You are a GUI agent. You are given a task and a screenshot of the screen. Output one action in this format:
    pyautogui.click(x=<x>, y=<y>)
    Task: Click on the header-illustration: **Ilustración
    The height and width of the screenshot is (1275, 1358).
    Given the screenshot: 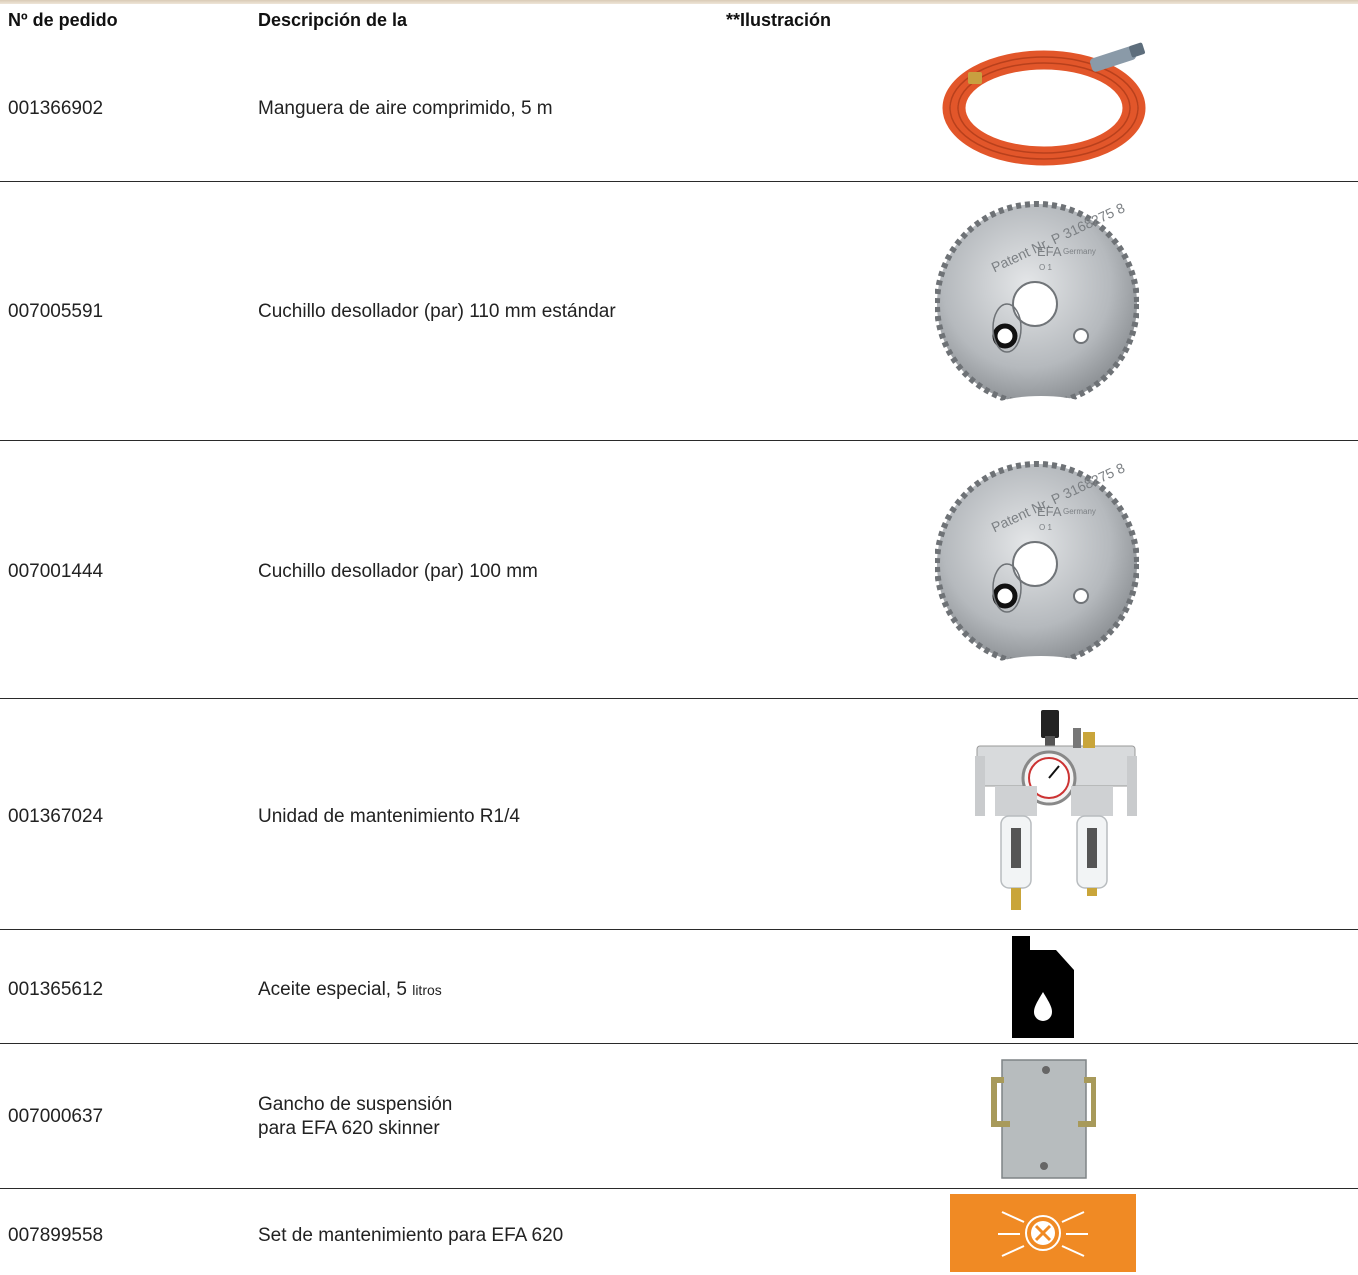 What is the action you would take?
    pyautogui.click(x=779, y=20)
    